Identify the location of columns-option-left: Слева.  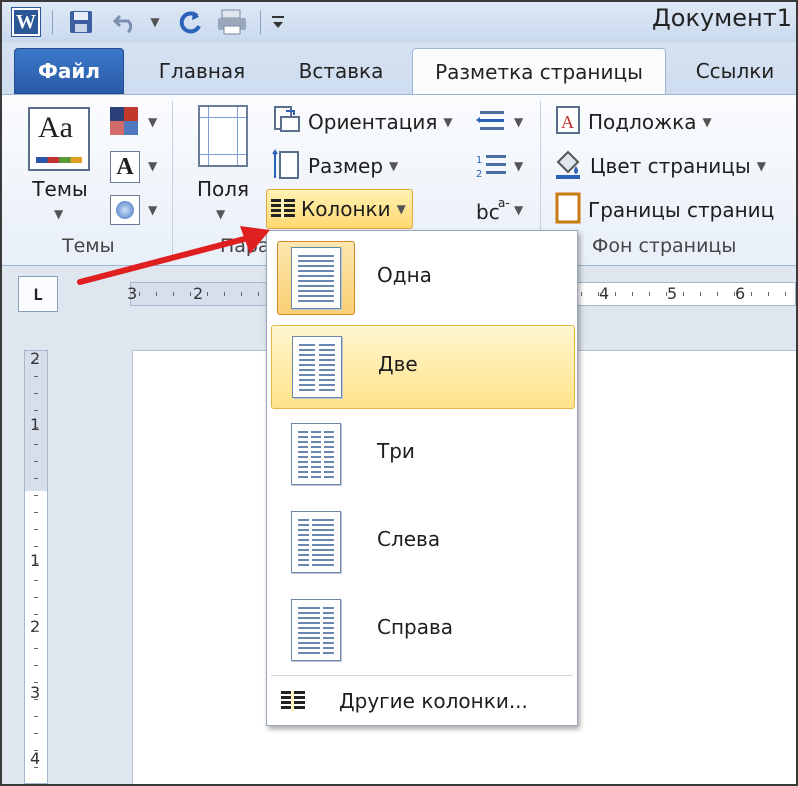
(423, 543).